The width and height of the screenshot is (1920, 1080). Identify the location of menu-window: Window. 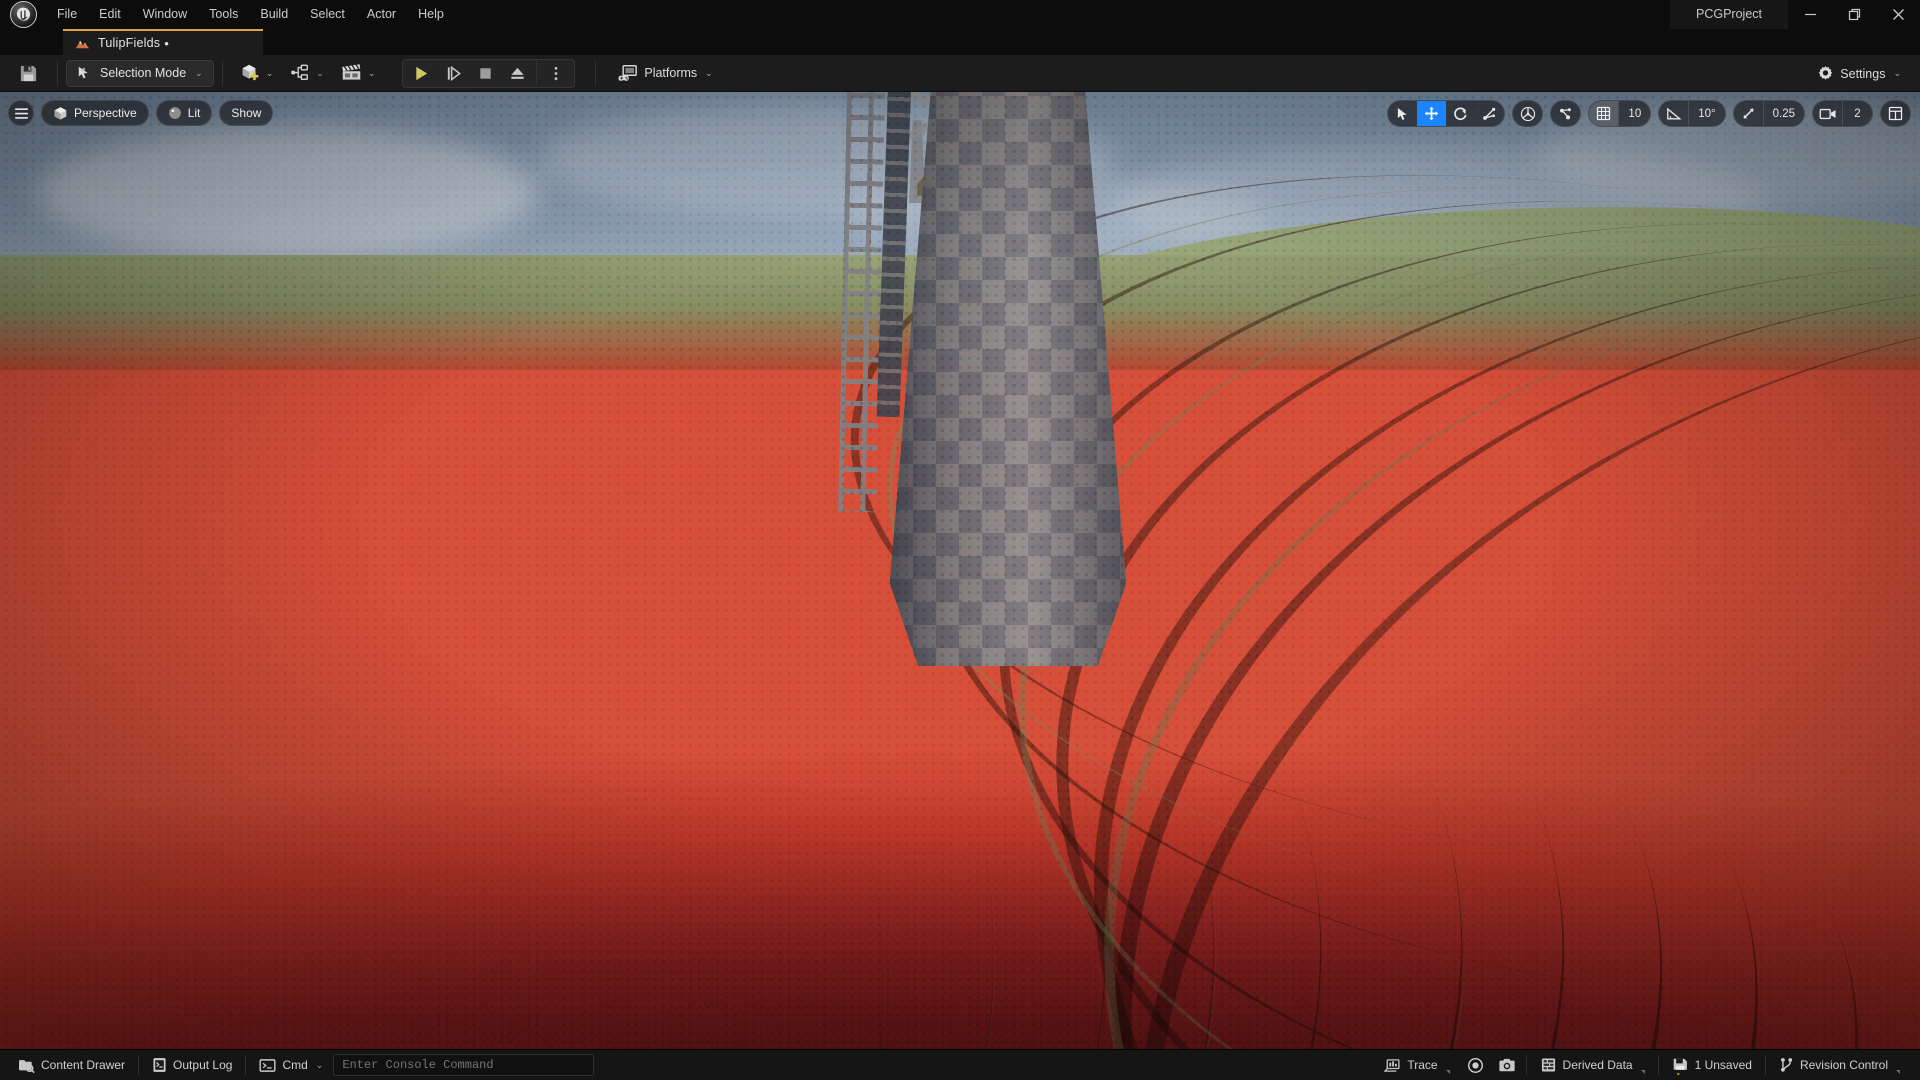
(165, 14).